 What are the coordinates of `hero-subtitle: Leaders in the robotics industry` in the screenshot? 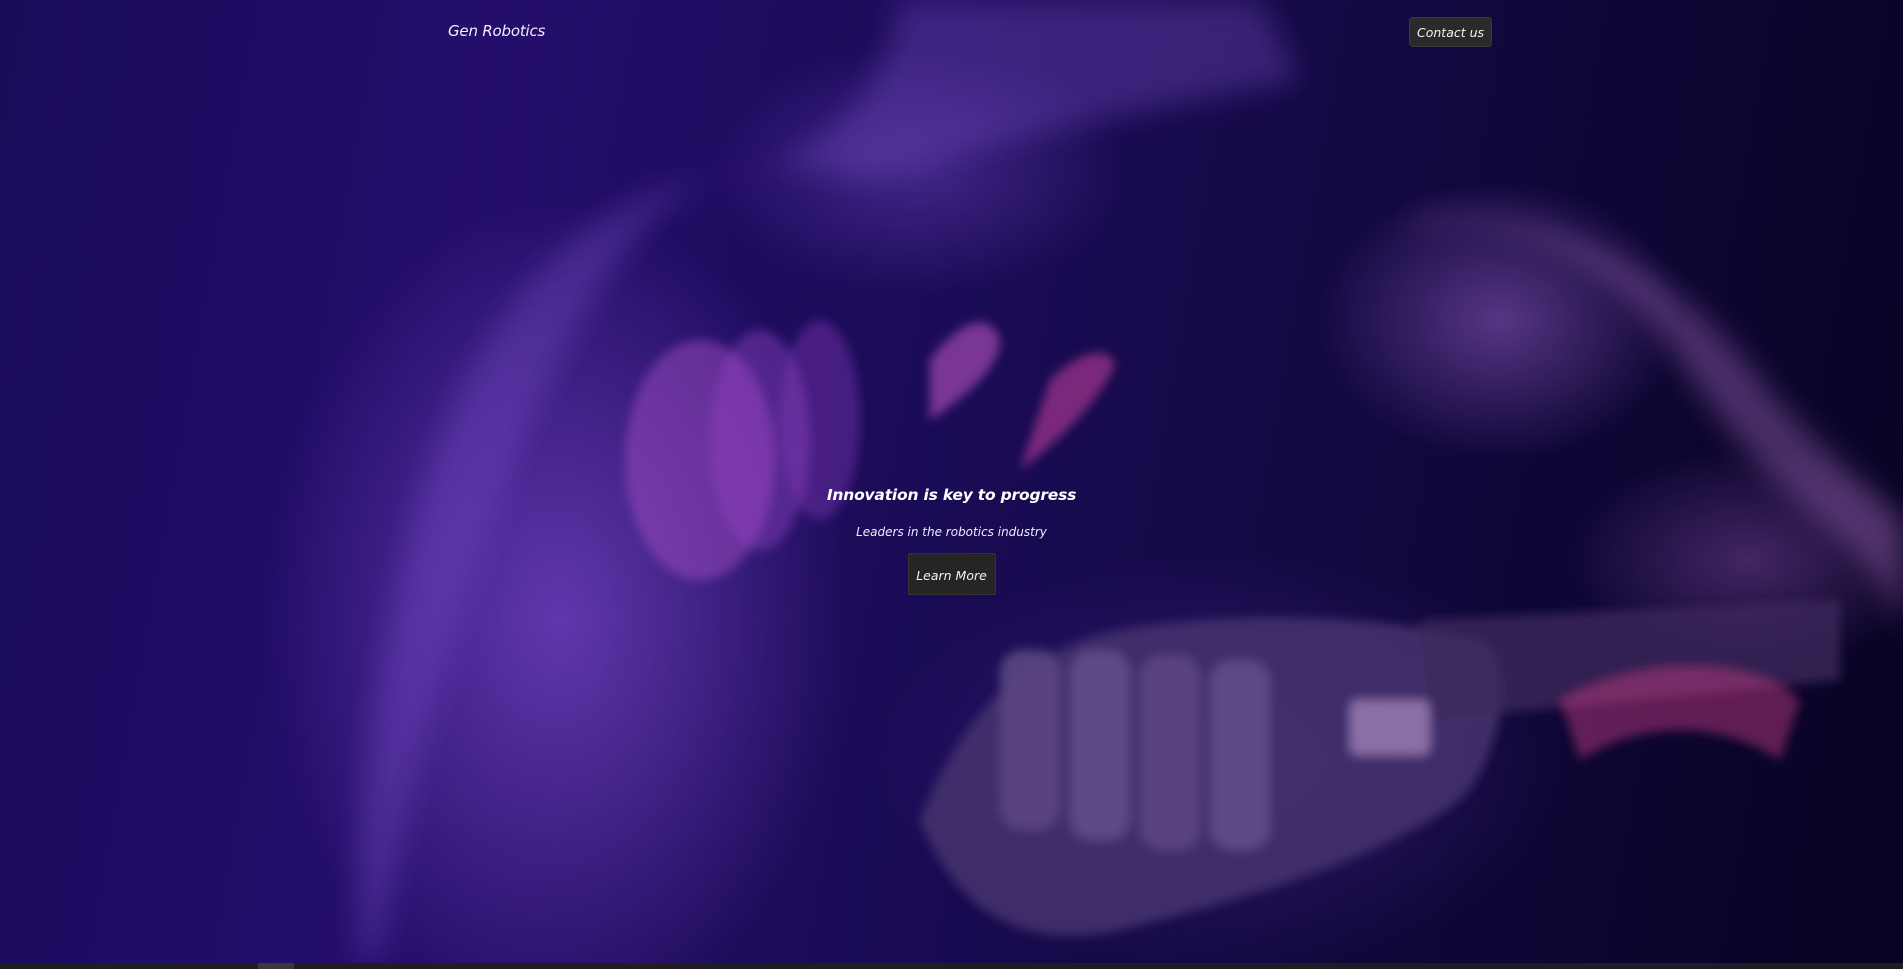 It's located at (951, 532).